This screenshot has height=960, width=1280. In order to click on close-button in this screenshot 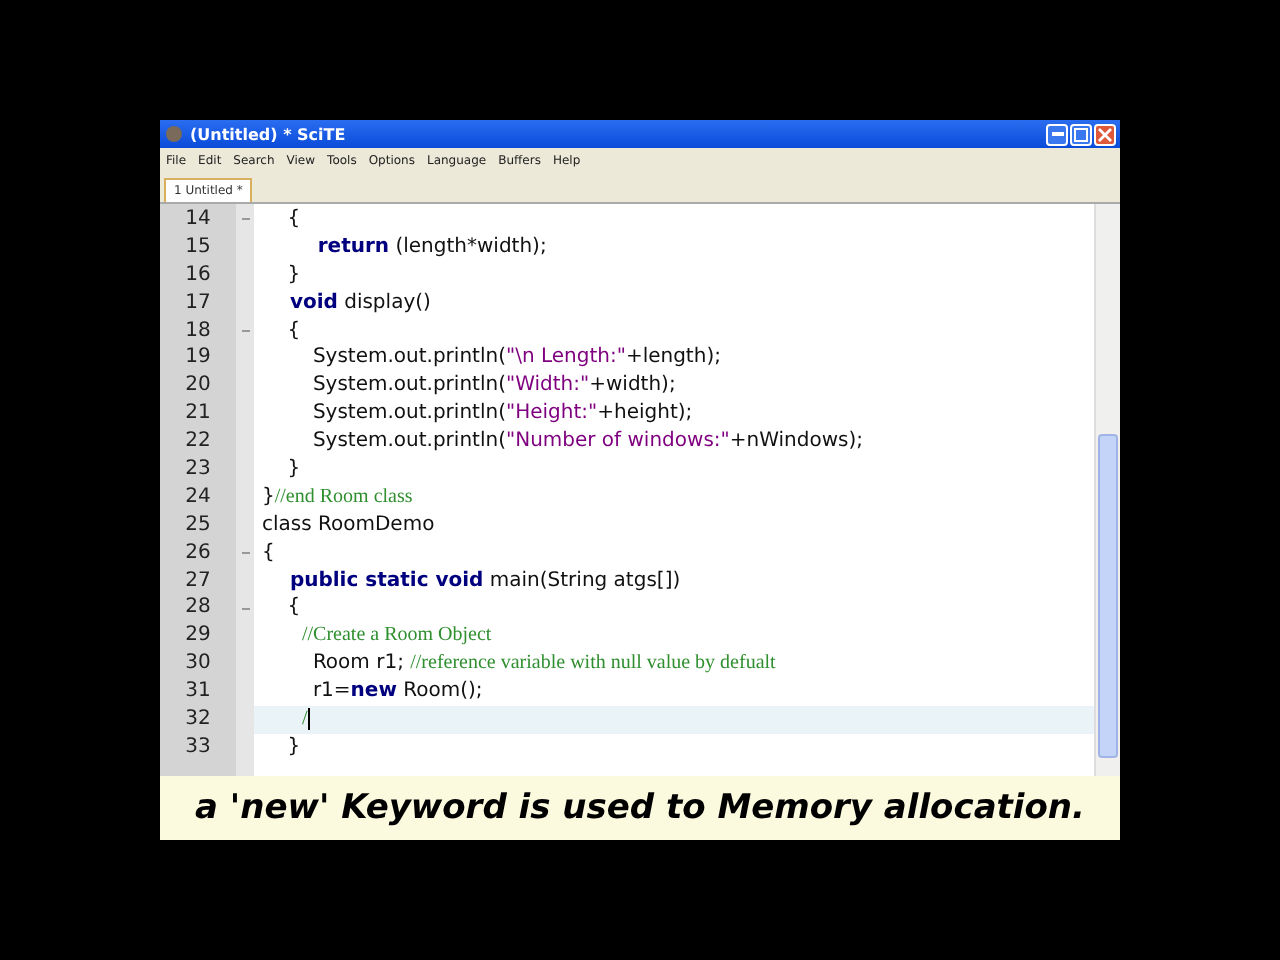, I will do `click(1105, 134)`.